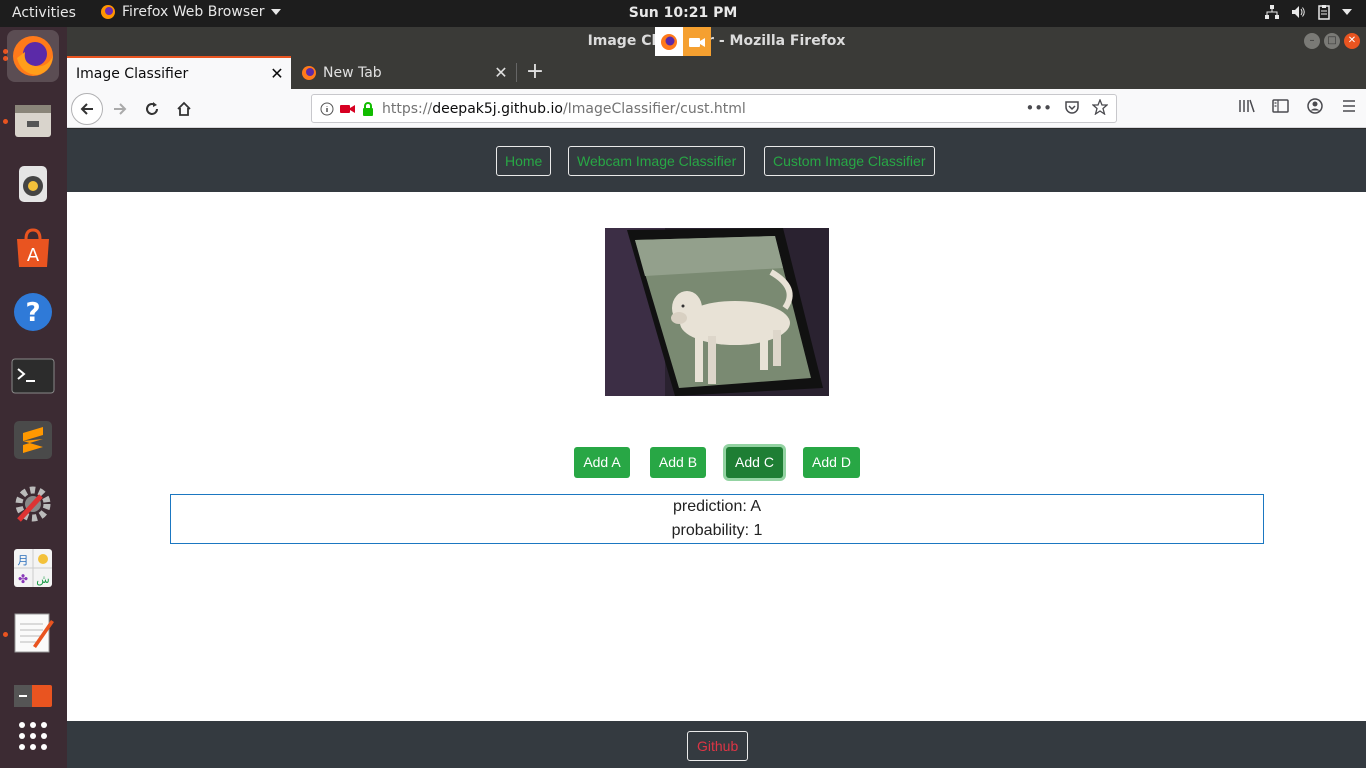  I want to click on dock-help: ?, so click(33, 312).